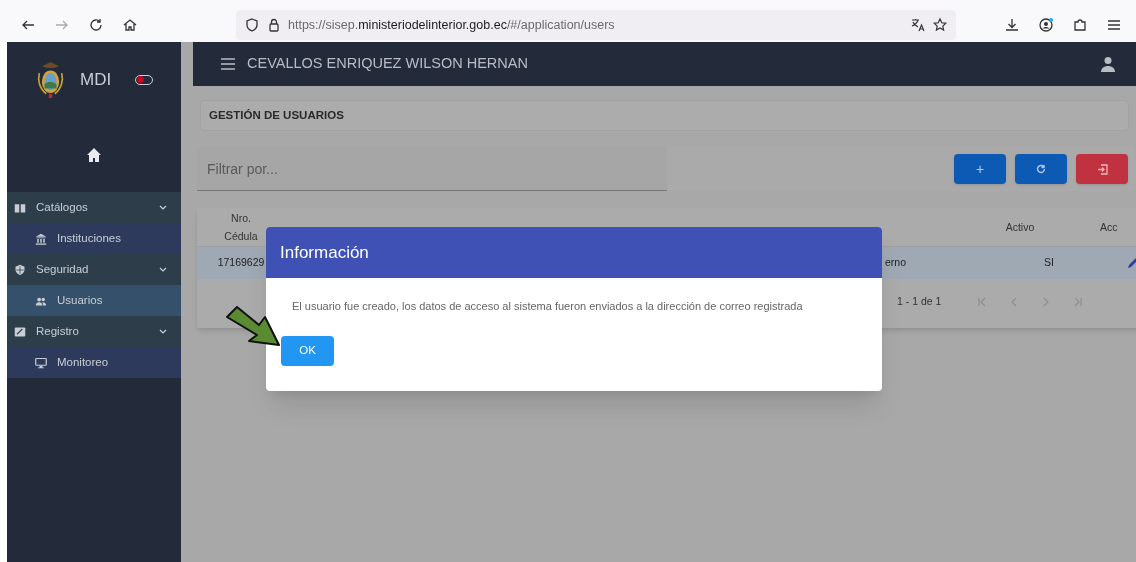  I want to click on menu-item: Instituciones, so click(94, 238).